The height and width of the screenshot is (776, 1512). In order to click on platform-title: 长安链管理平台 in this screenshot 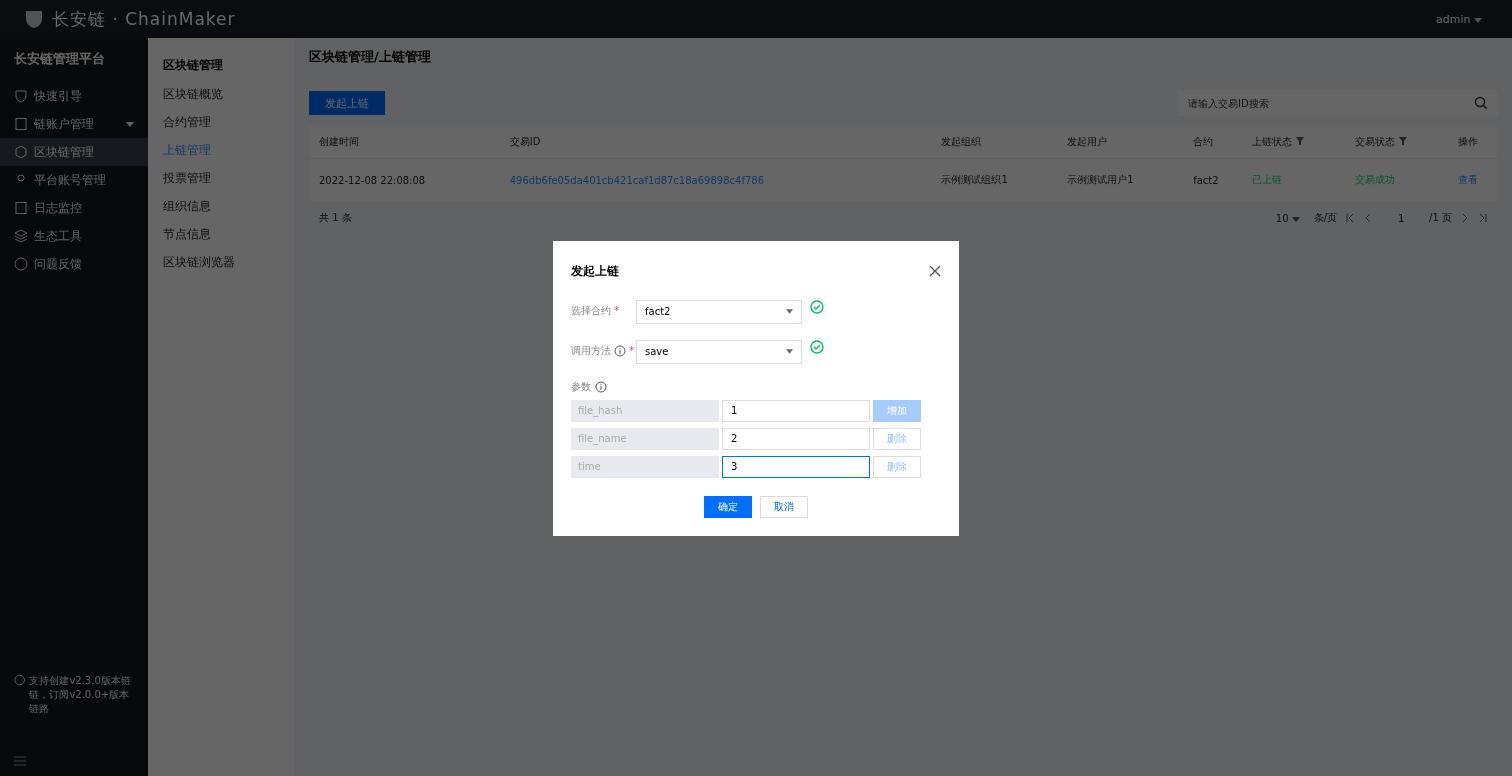, I will do `click(59, 59)`.